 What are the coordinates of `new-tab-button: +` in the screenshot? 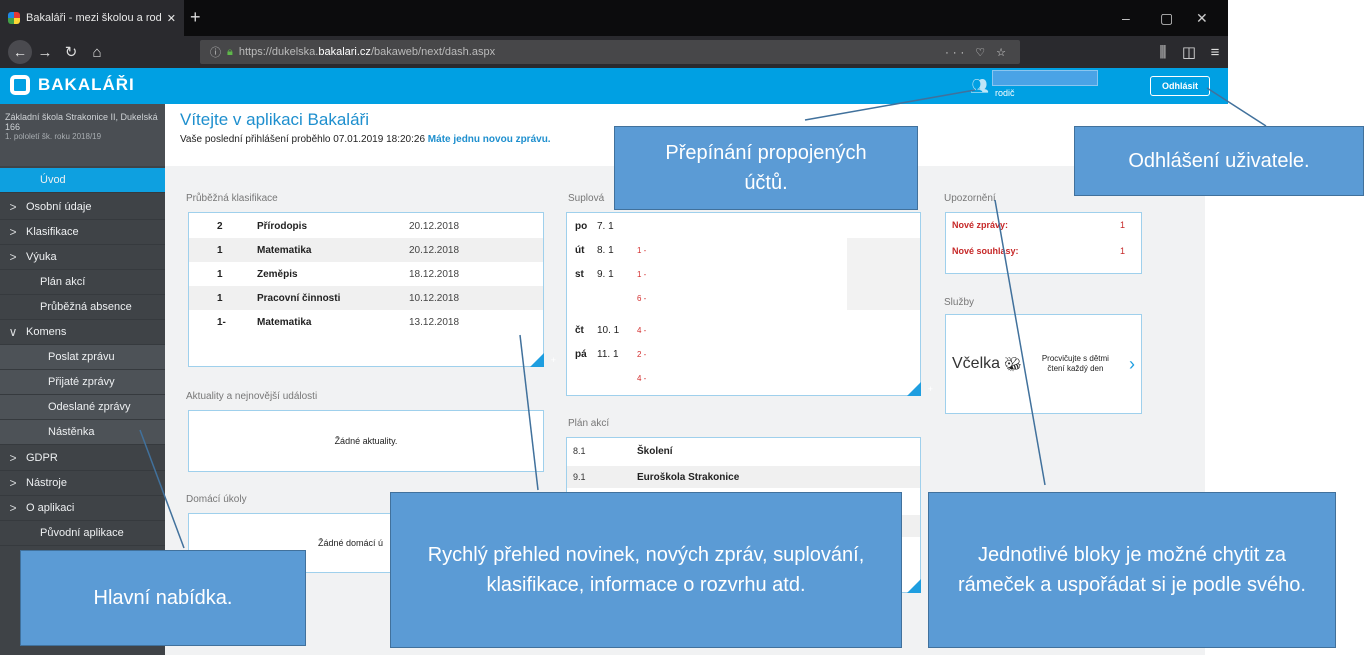 It's located at (195, 17).